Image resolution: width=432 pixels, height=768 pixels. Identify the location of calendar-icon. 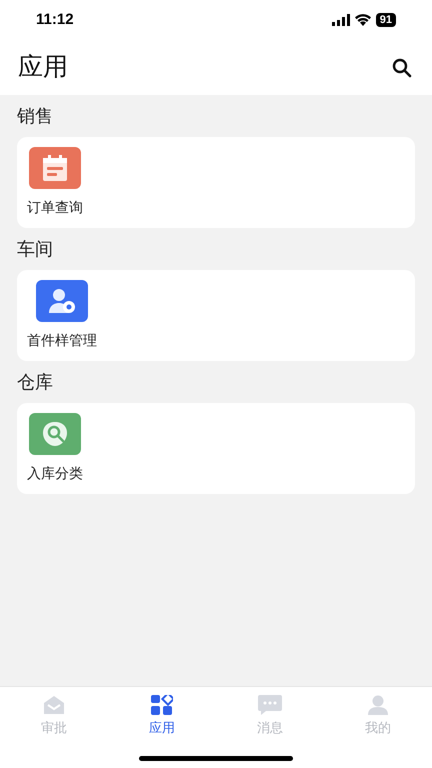
(55, 168).